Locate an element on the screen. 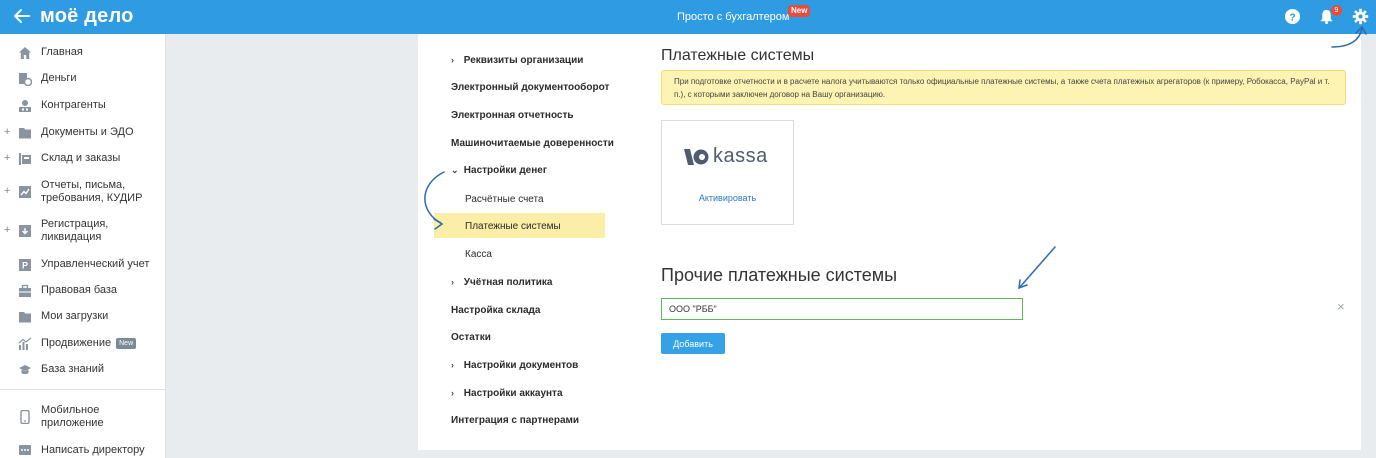 This screenshot has width=1376, height=458. menu-item-account-settings: › Настройки аккаунта is located at coordinates (507, 393).